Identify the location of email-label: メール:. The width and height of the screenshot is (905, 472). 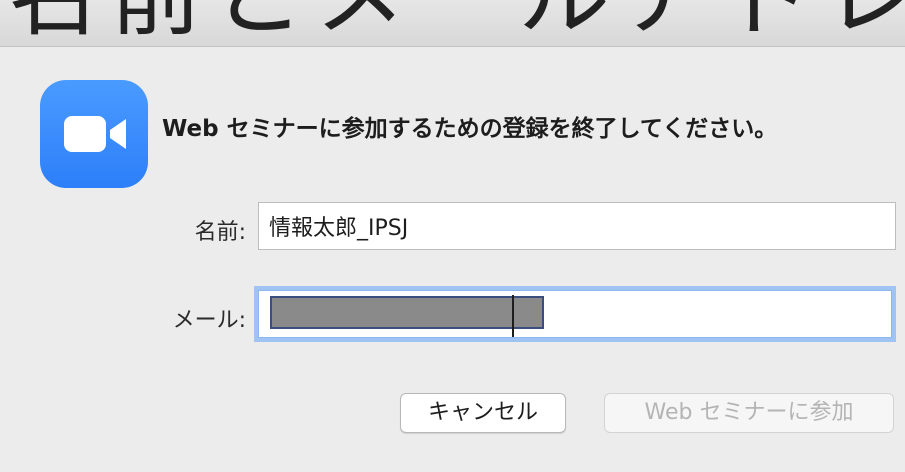
(209, 320).